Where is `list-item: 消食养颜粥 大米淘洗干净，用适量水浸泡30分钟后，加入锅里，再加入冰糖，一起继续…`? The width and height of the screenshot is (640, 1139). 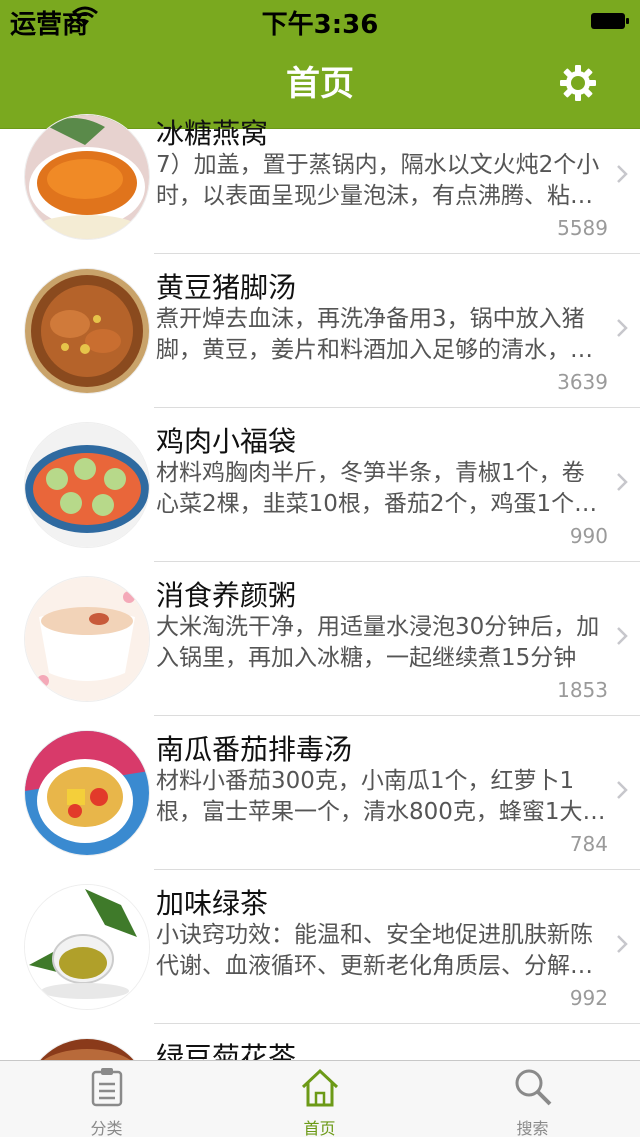 list-item: 消食养颜粥 大米淘洗干净，用适量水浸泡30分钟后，加入锅里，再加入冰糖，一起继续… is located at coordinates (320, 639).